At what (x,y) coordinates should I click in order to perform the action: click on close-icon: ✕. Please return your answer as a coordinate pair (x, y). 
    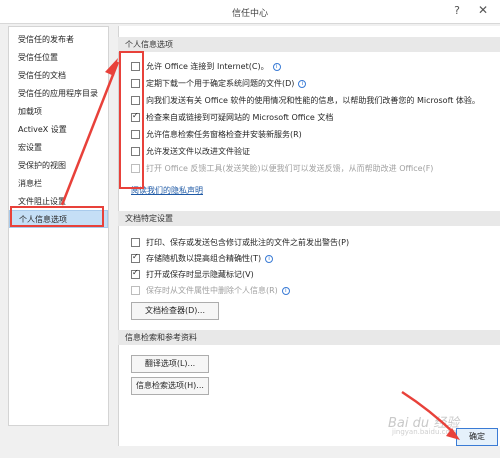
    Looking at the image, I should click on (483, 11).